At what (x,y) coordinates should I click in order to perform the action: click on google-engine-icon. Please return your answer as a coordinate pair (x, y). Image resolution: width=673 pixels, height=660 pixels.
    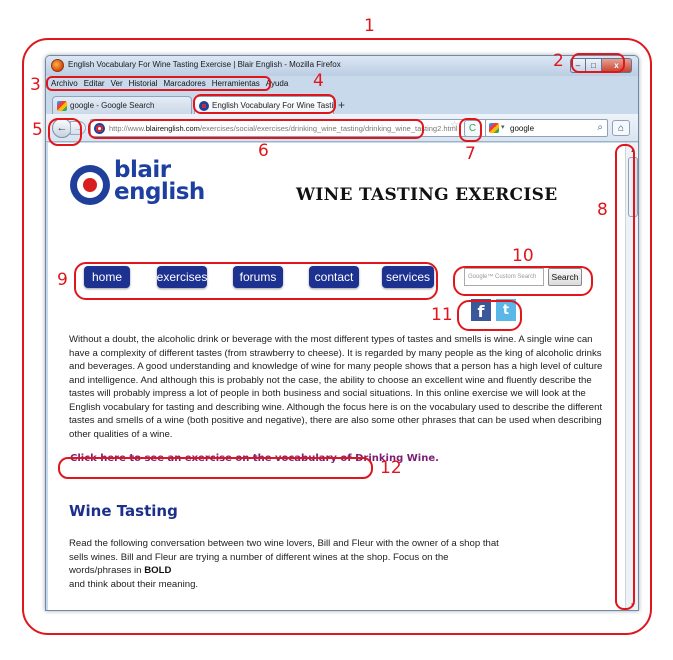
    Looking at the image, I should click on (494, 128).